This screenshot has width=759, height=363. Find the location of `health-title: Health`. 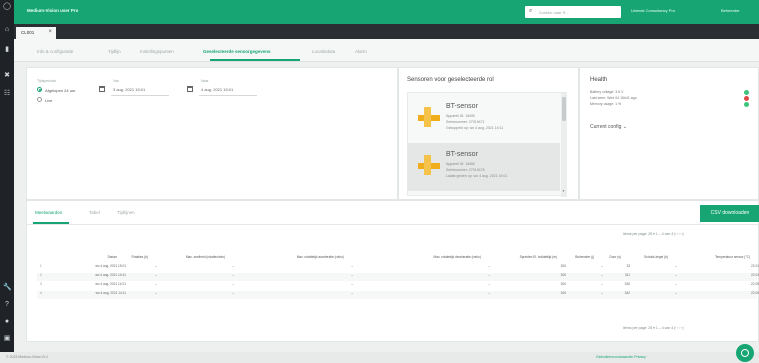

health-title: Health is located at coordinates (599, 80).